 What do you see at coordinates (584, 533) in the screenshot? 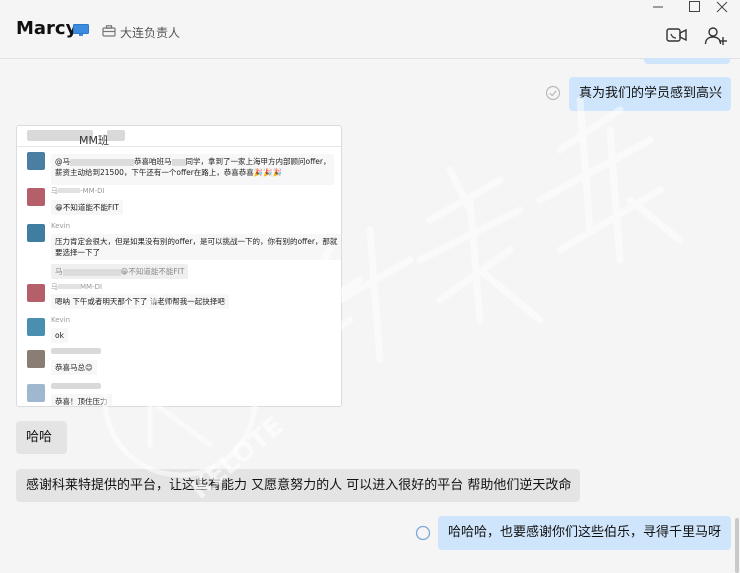
I see `message-bubble-outgoing: 哈哈哈，也要感谢你们这些伯乐，寻得千里马呀` at bounding box center [584, 533].